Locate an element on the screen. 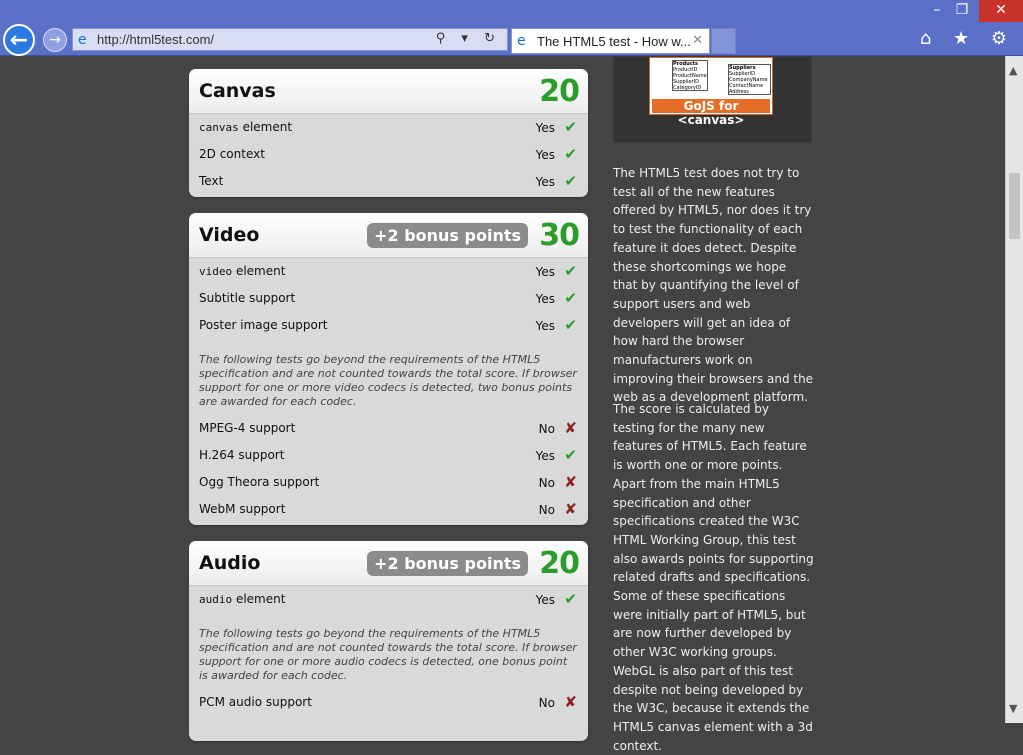 This screenshot has height=755, width=1023. test-label-mono: audio is located at coordinates (216, 599).